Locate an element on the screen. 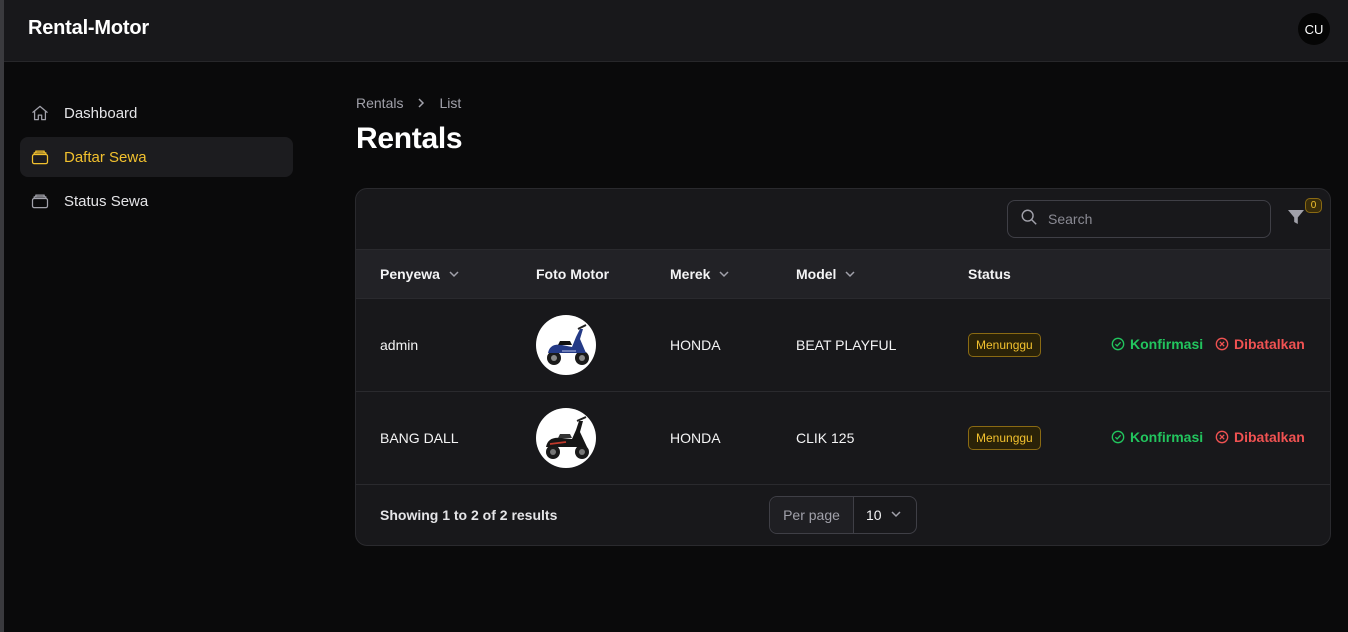 The width and height of the screenshot is (1348, 632). column-header-label: Status is located at coordinates (989, 274).